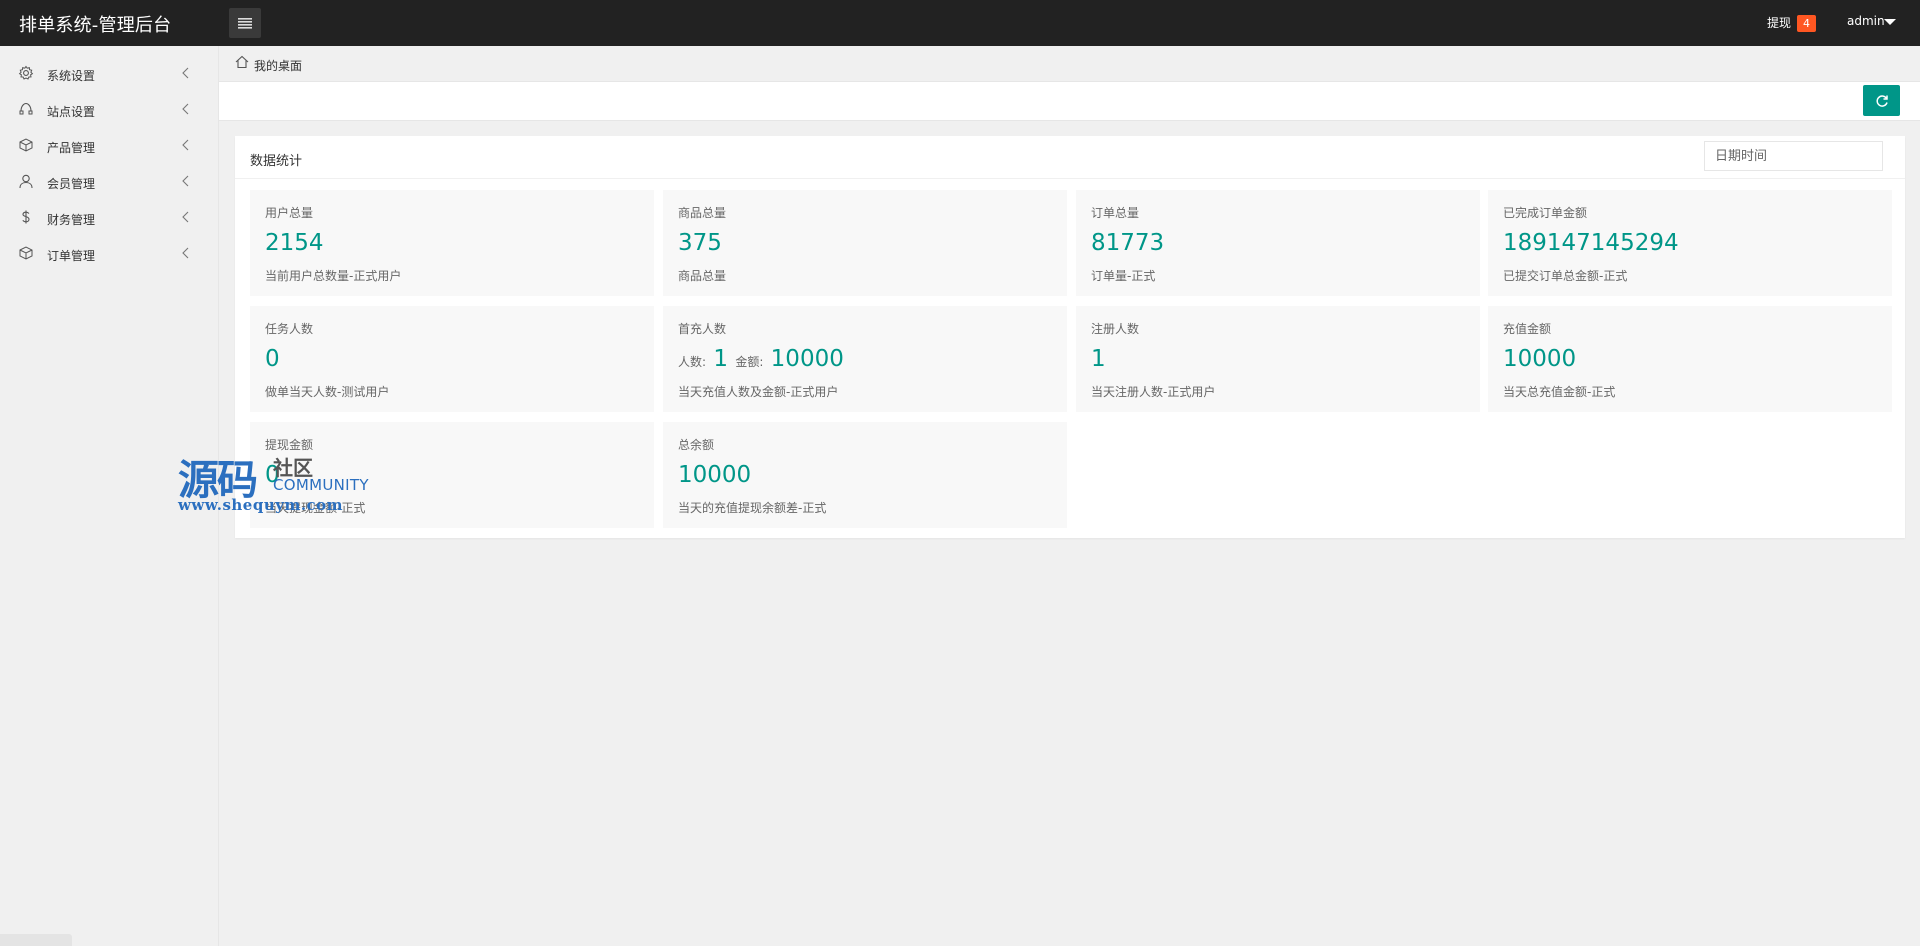 The width and height of the screenshot is (1920, 946). Describe the element at coordinates (26, 181) in the screenshot. I see `user-icon` at that location.